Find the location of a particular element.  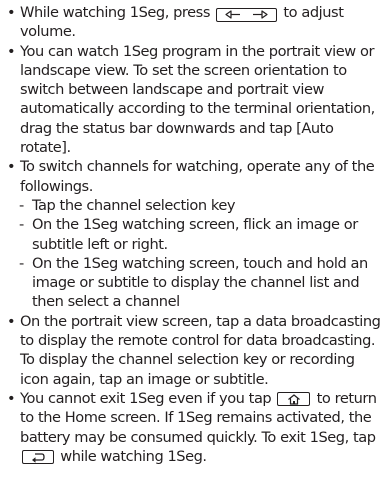

volume-left-arrow-icon is located at coordinates (233, 14).